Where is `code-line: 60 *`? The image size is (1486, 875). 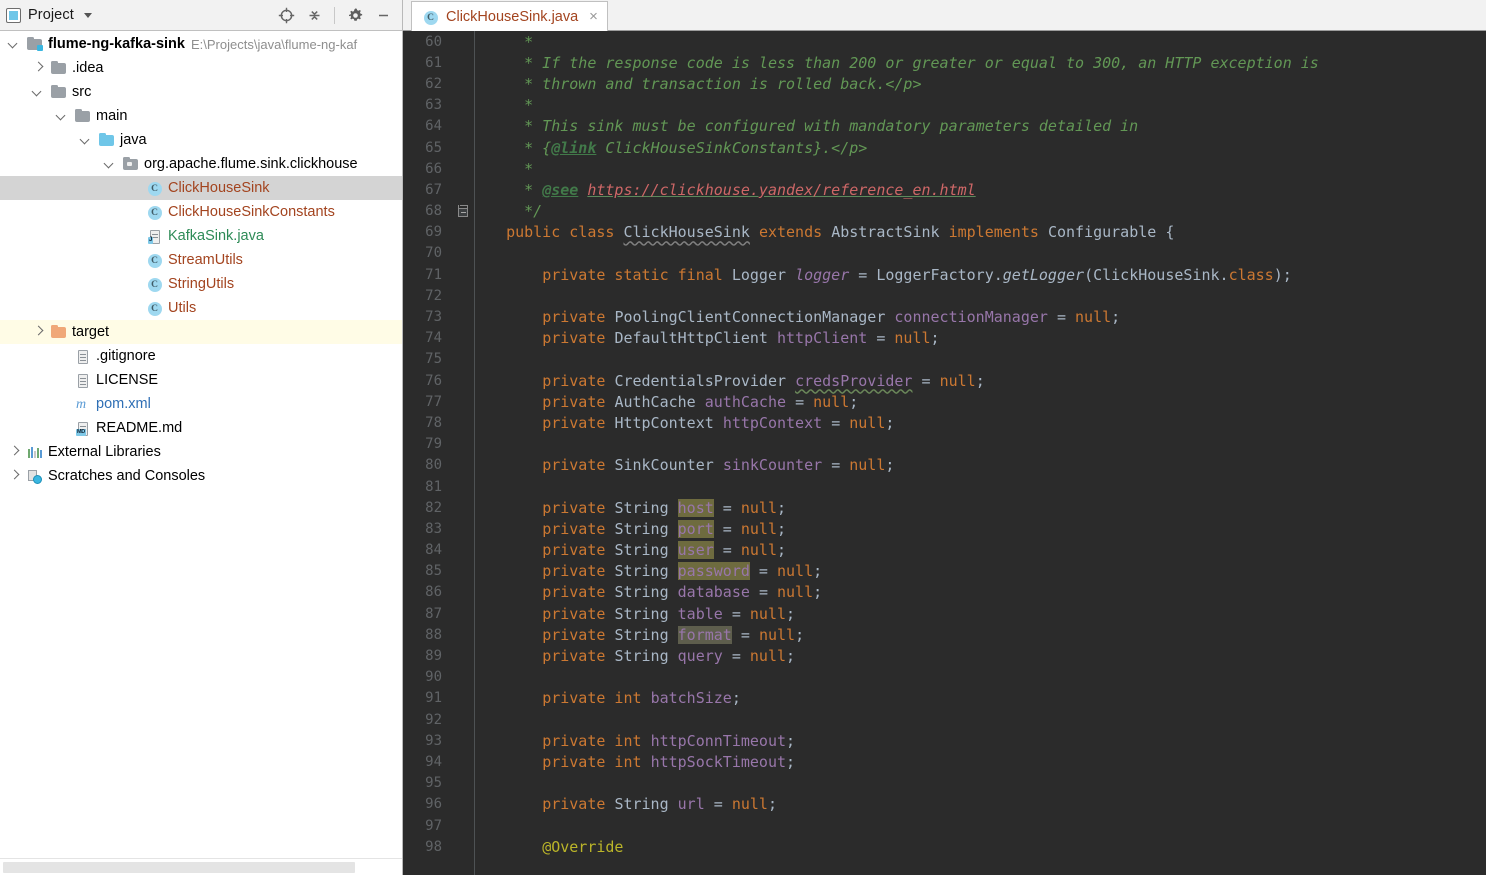 code-line: 60 * is located at coordinates (944, 41).